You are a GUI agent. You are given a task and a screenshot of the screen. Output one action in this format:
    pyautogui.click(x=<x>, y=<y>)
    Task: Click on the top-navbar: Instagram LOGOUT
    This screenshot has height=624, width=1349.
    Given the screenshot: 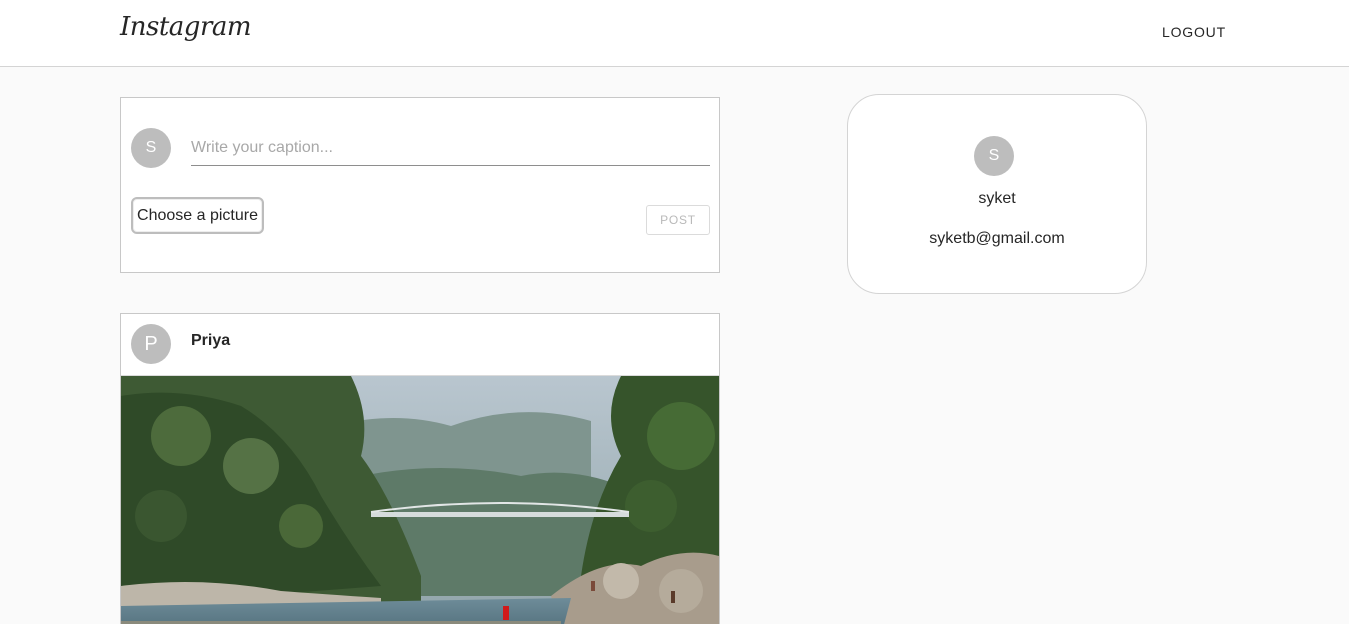 What is the action you would take?
    pyautogui.click(x=674, y=33)
    